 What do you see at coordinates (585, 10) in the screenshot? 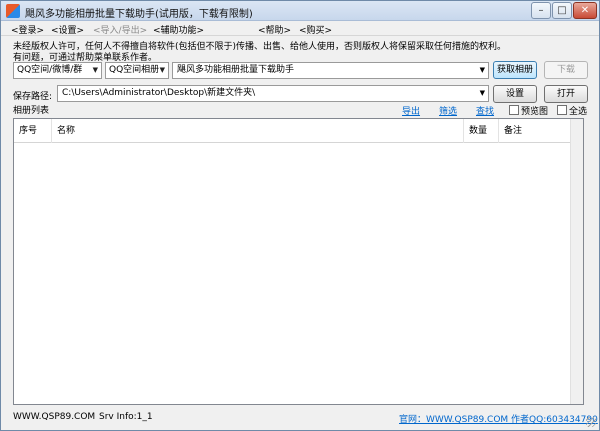
I see `close-button: ✕` at bounding box center [585, 10].